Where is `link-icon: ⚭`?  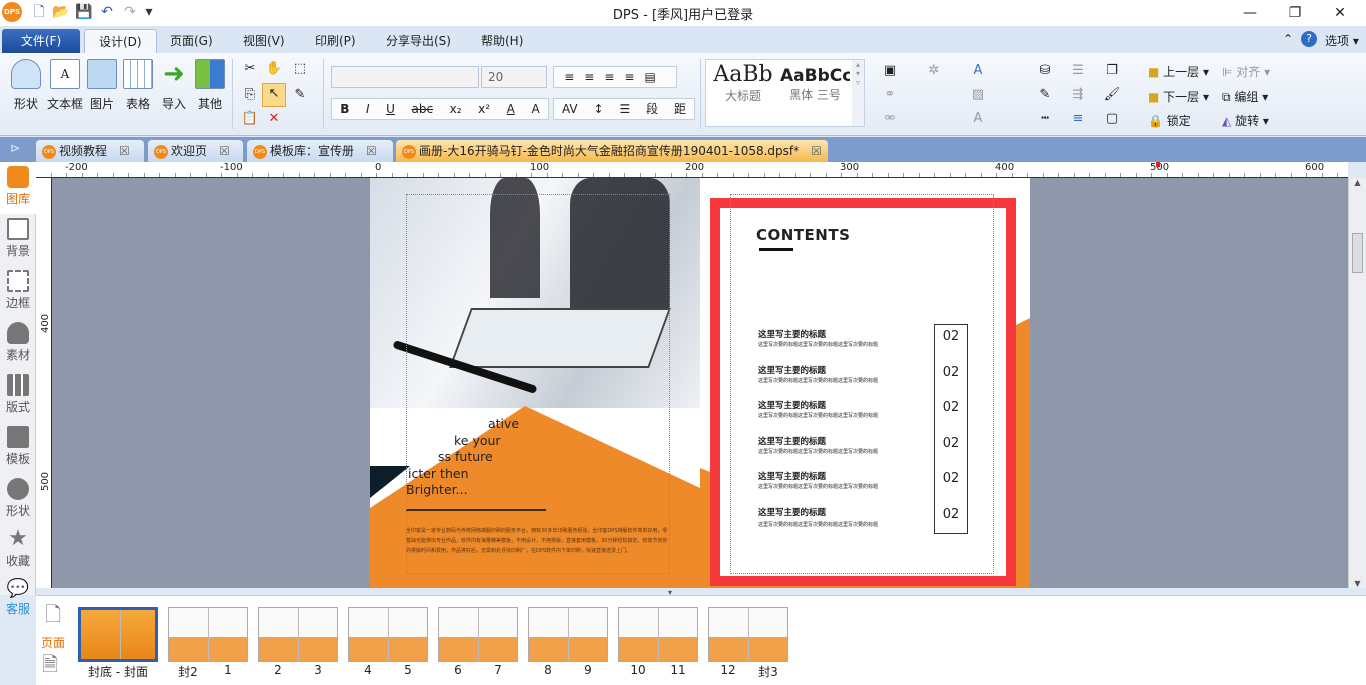 link-icon: ⚭ is located at coordinates (890, 95).